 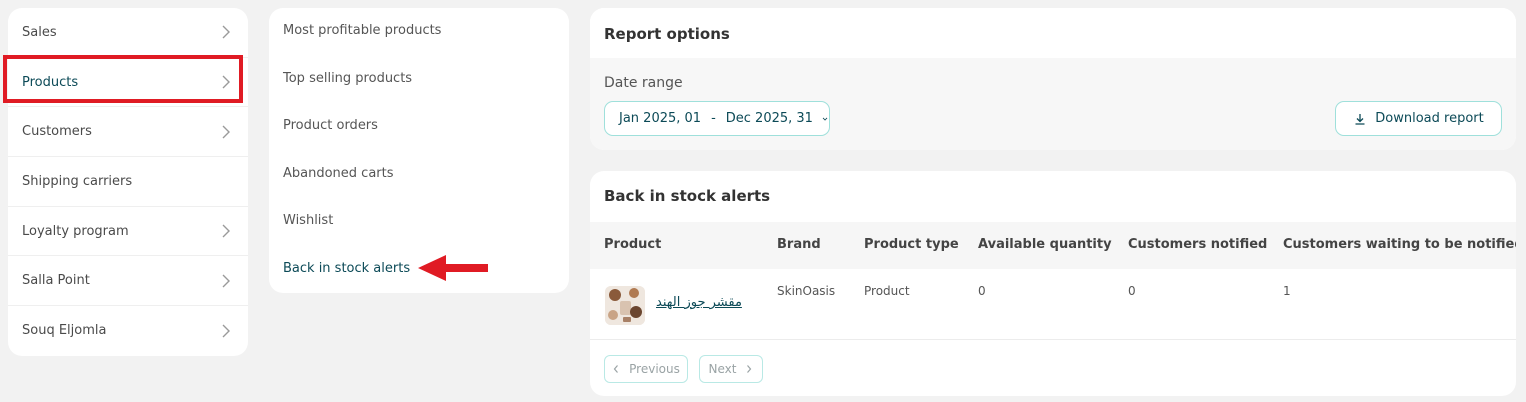 What do you see at coordinates (330, 125) in the screenshot?
I see `report-product-orders: Product orders` at bounding box center [330, 125].